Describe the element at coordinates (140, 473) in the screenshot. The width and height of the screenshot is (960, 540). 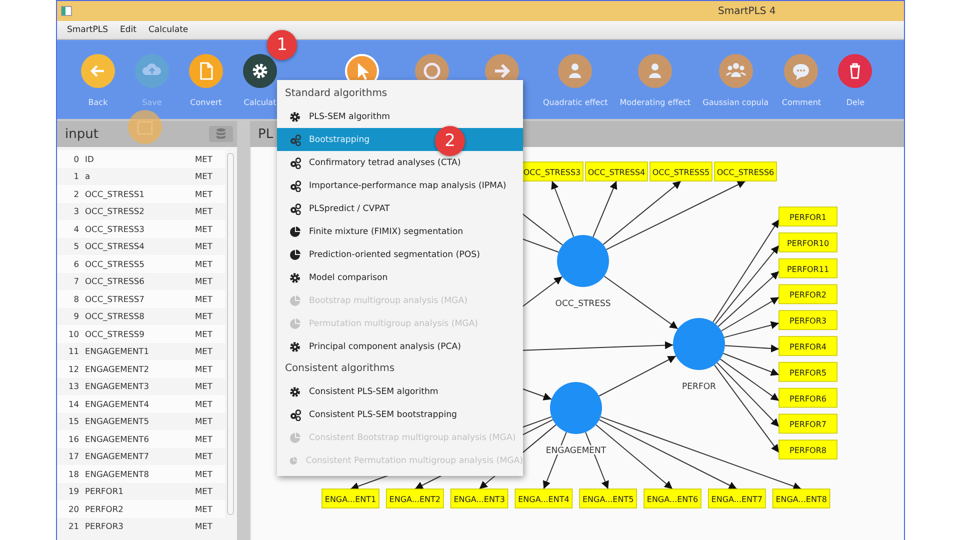
I see `indicator-name: ENGAGEMENT8` at that location.